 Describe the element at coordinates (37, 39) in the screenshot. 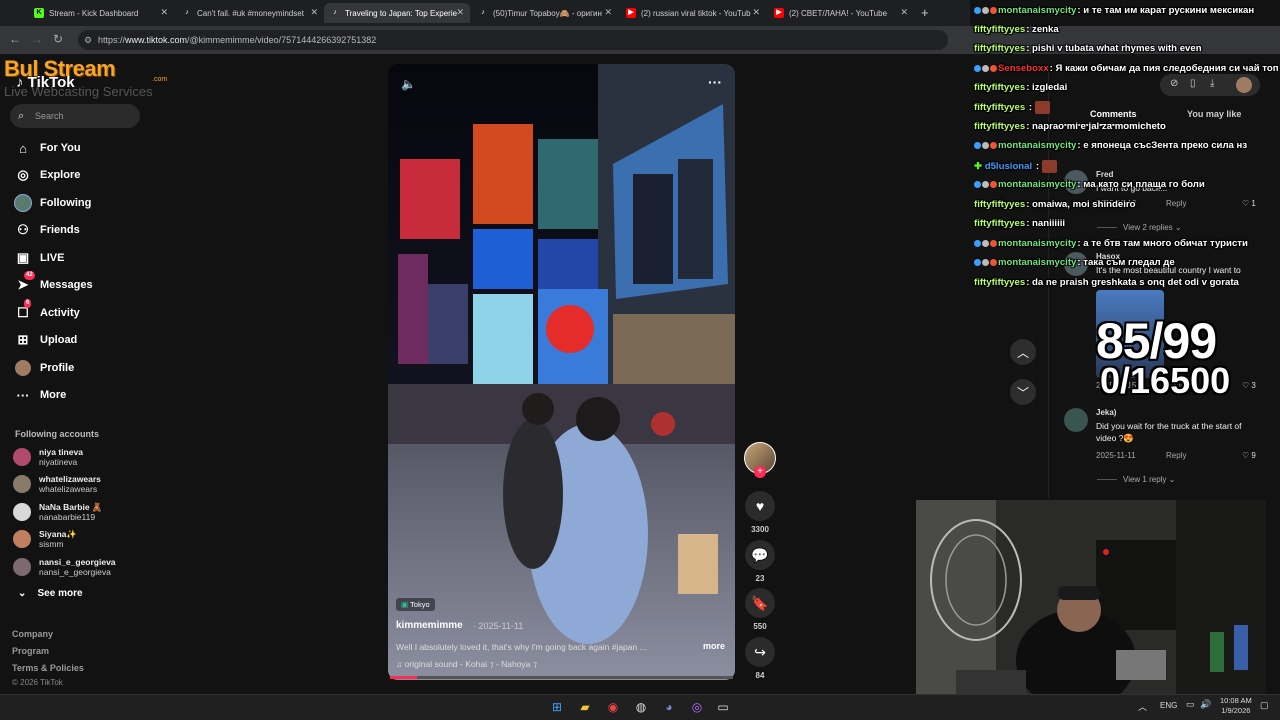

I see `forward-icon: →` at that location.